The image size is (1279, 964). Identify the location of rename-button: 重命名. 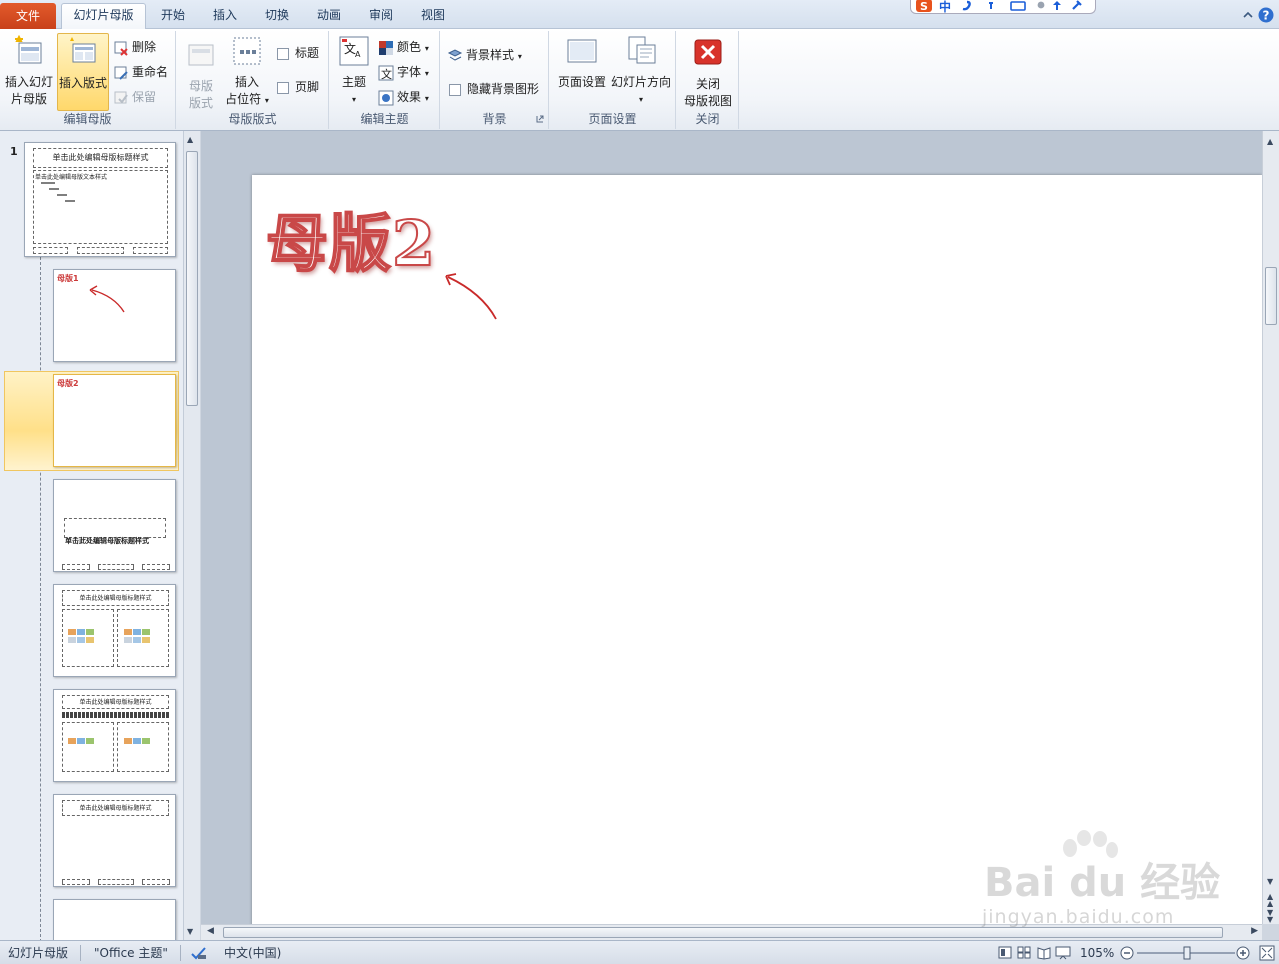
(140, 72).